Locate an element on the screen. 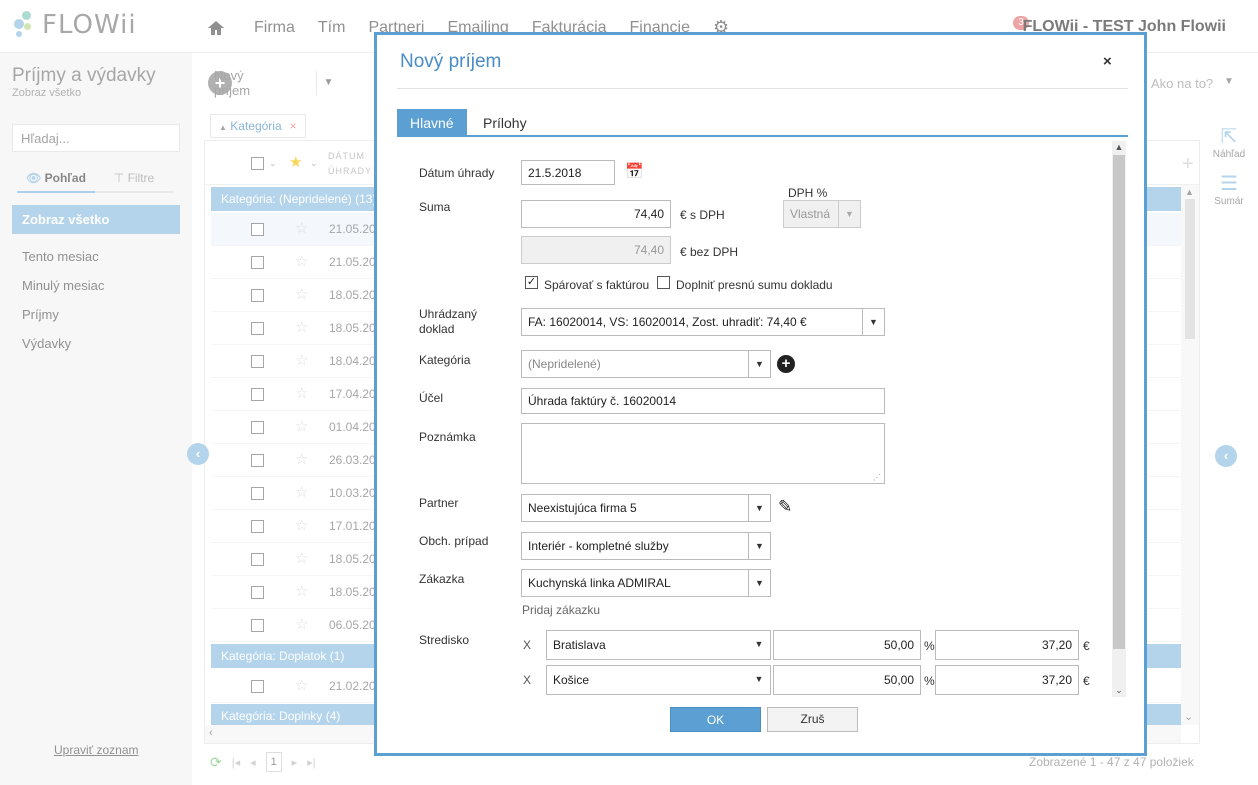 Image resolution: width=1258 pixels, height=785 pixels. label-purpose: Účel is located at coordinates (431, 398).